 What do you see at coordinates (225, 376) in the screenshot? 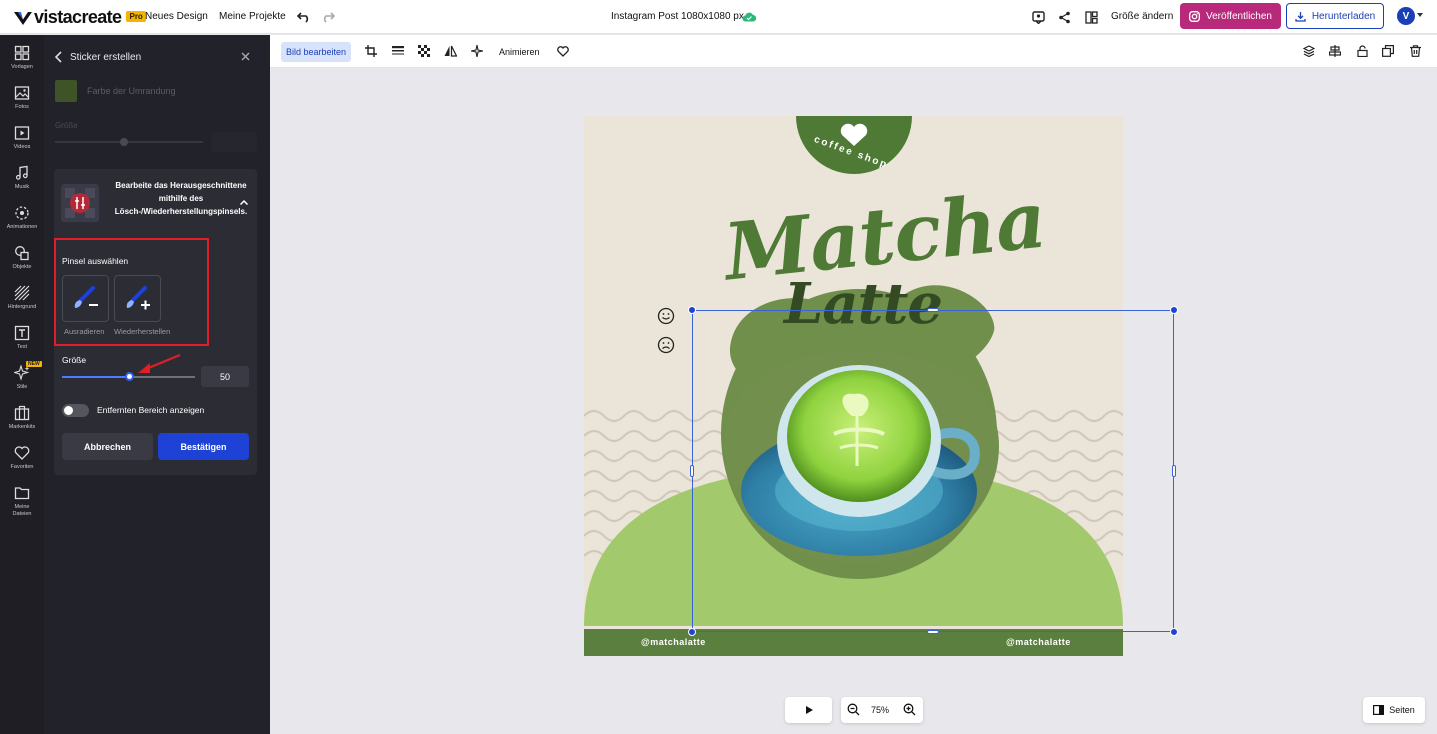
I see `brush-size-input: 50` at bounding box center [225, 376].